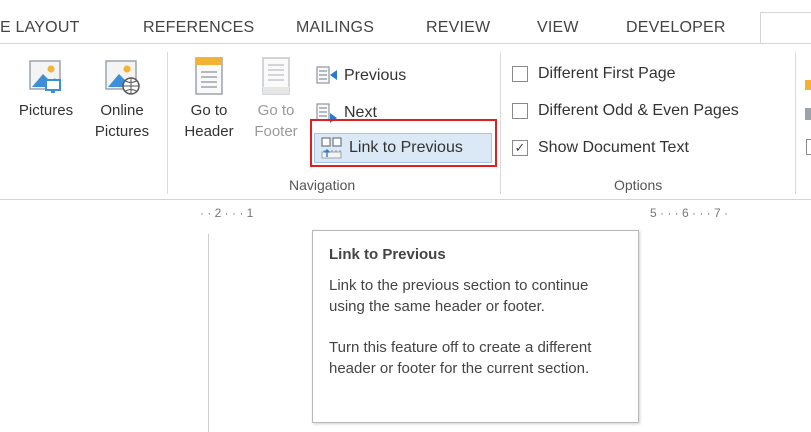  Describe the element at coordinates (558, 28) in the screenshot. I see `tab-view: VIEW` at that location.